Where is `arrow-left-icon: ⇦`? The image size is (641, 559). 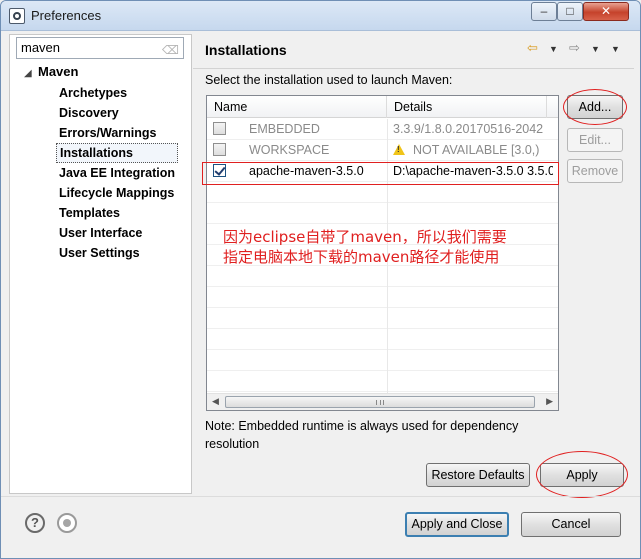
arrow-left-icon: ⇦ is located at coordinates (532, 48).